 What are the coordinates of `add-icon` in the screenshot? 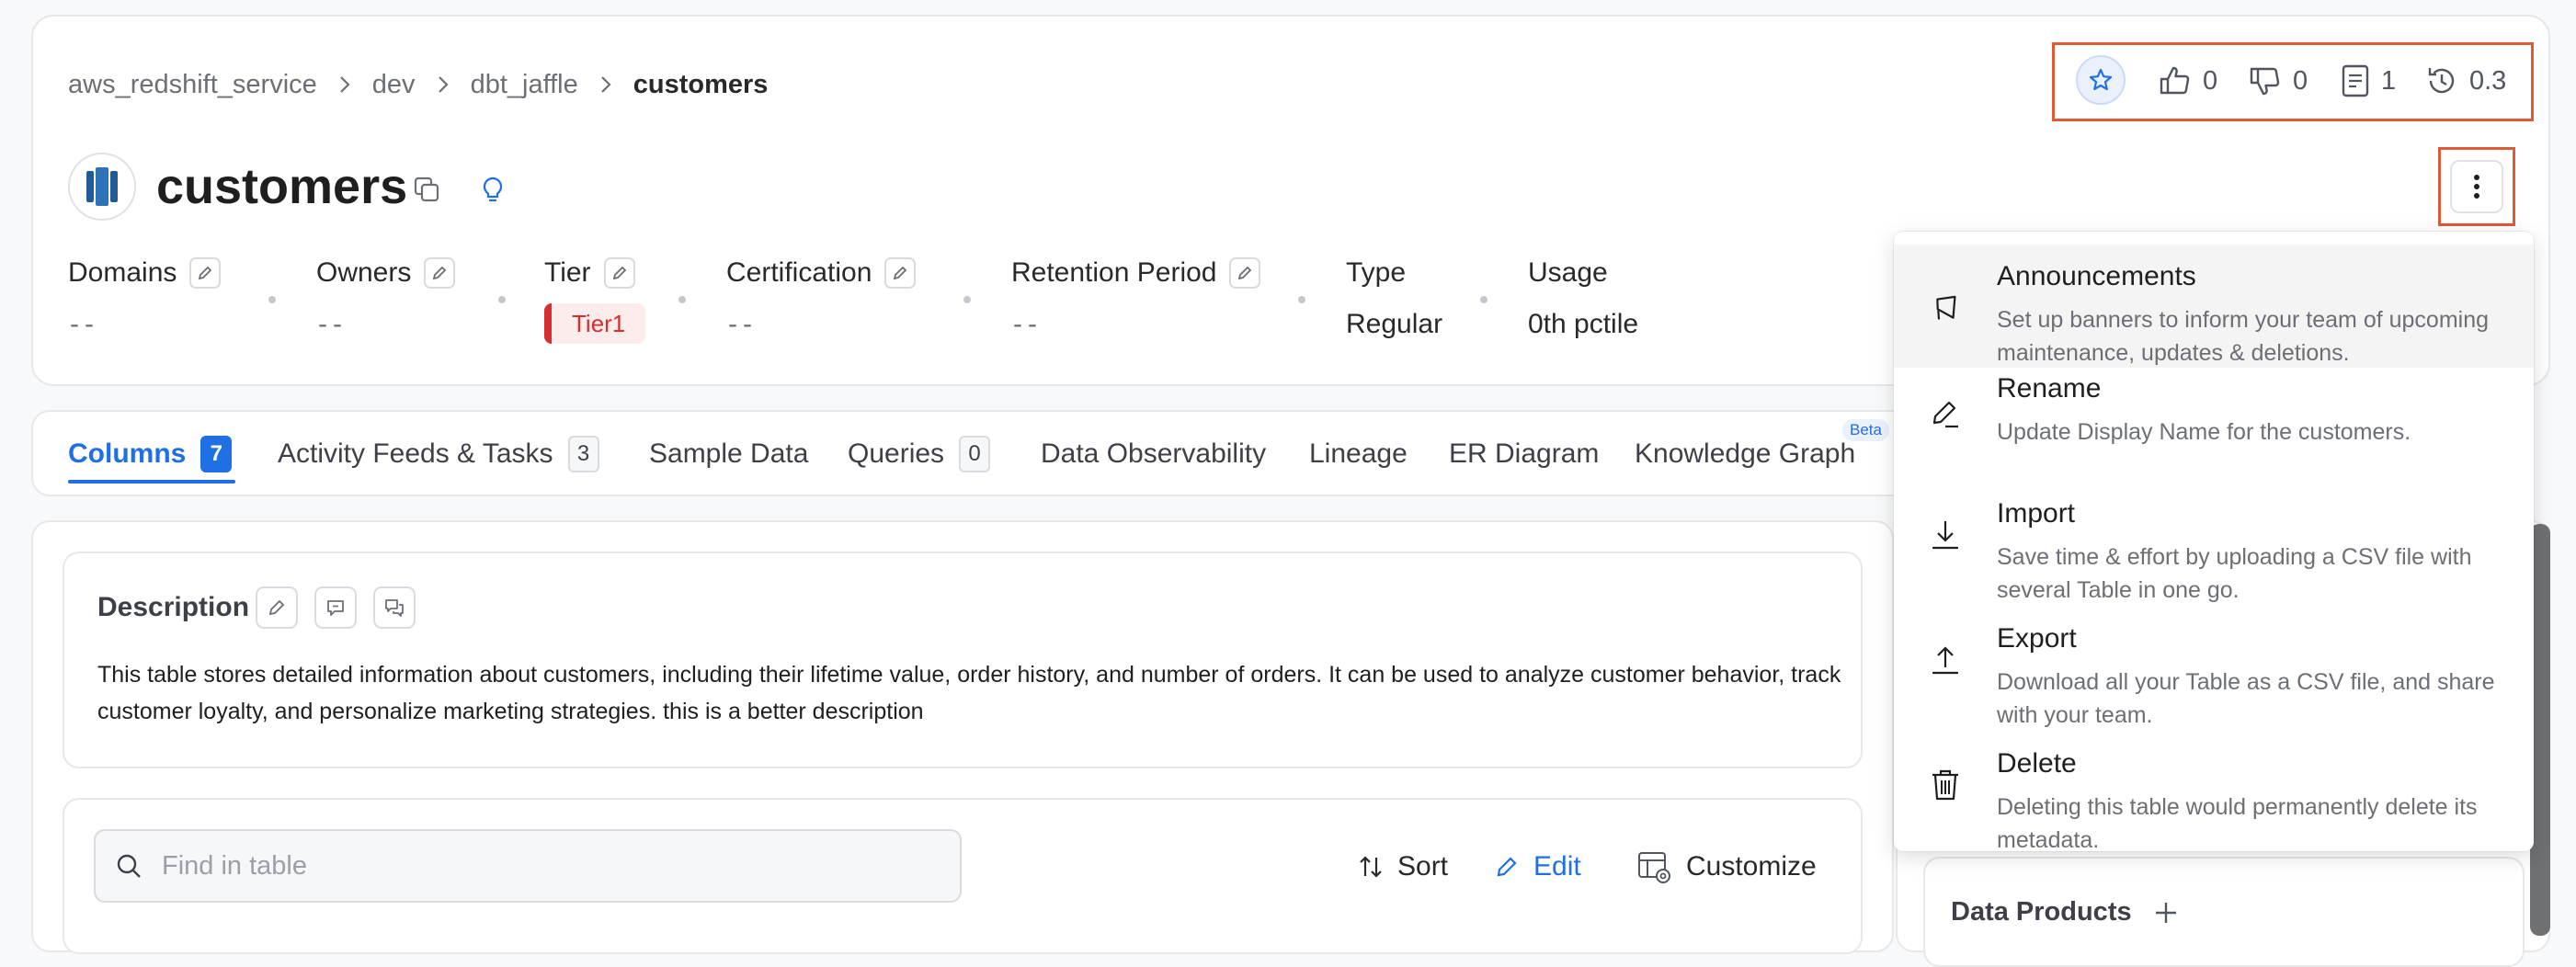 It's located at (2166, 913).